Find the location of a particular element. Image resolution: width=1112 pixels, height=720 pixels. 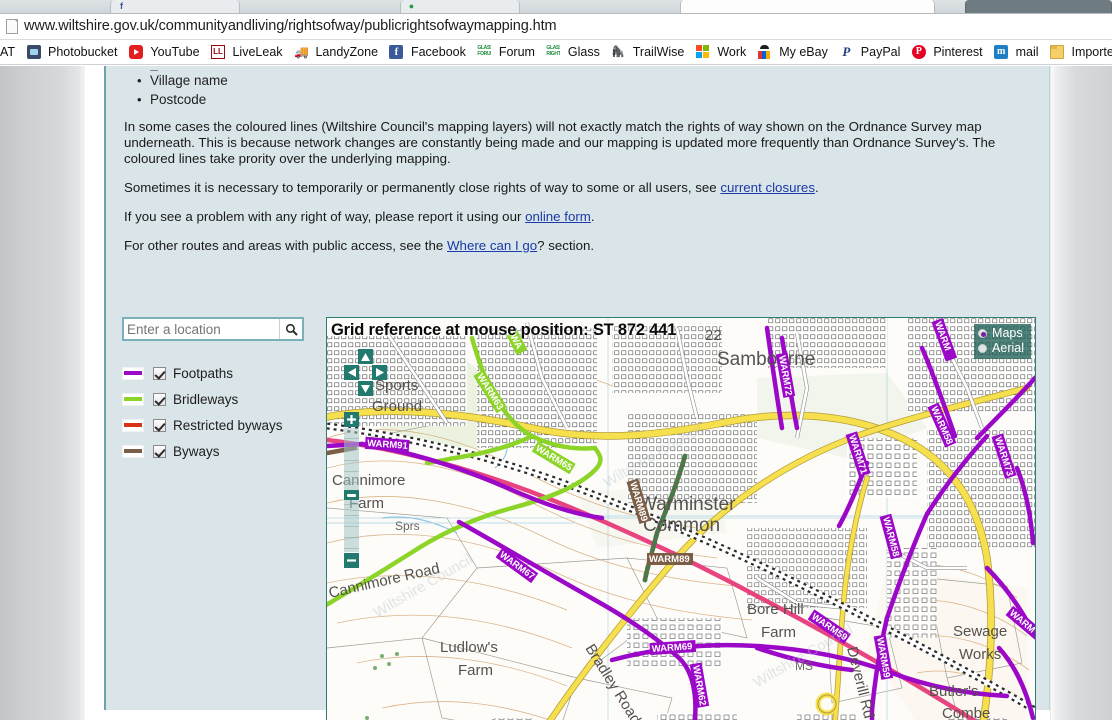

map-label: Combe is located at coordinates (966, 712).